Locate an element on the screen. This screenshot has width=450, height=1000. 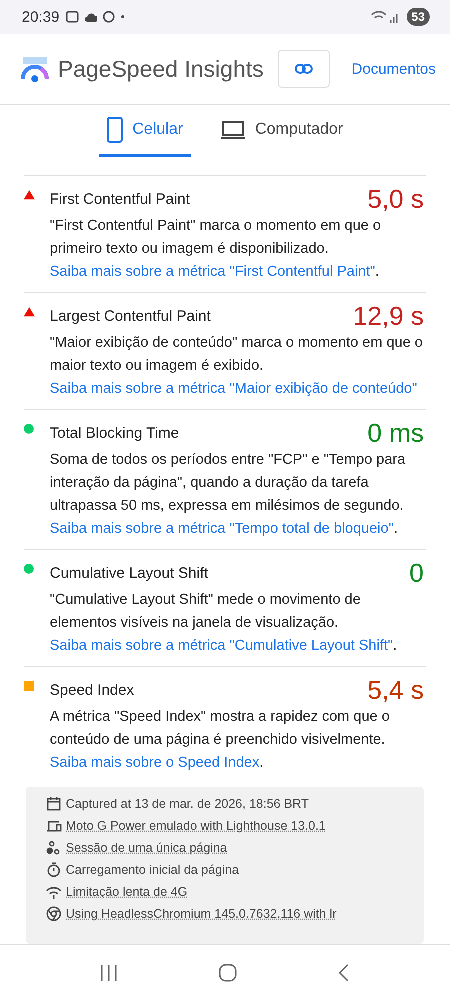
metric-name: Cumulative Layout Shift is located at coordinates (130, 573).